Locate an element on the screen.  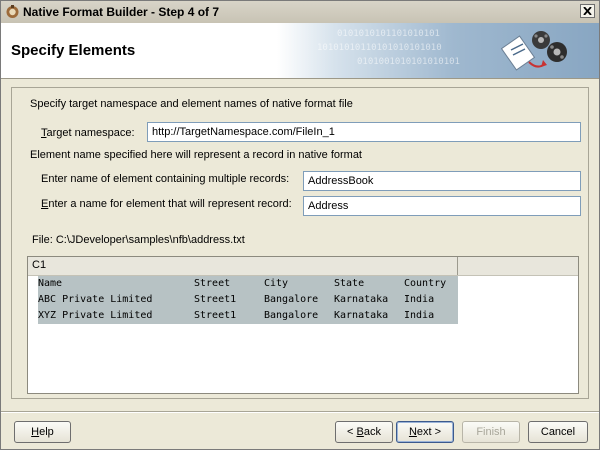
file-conversion-icon is located at coordinates (534, 51).